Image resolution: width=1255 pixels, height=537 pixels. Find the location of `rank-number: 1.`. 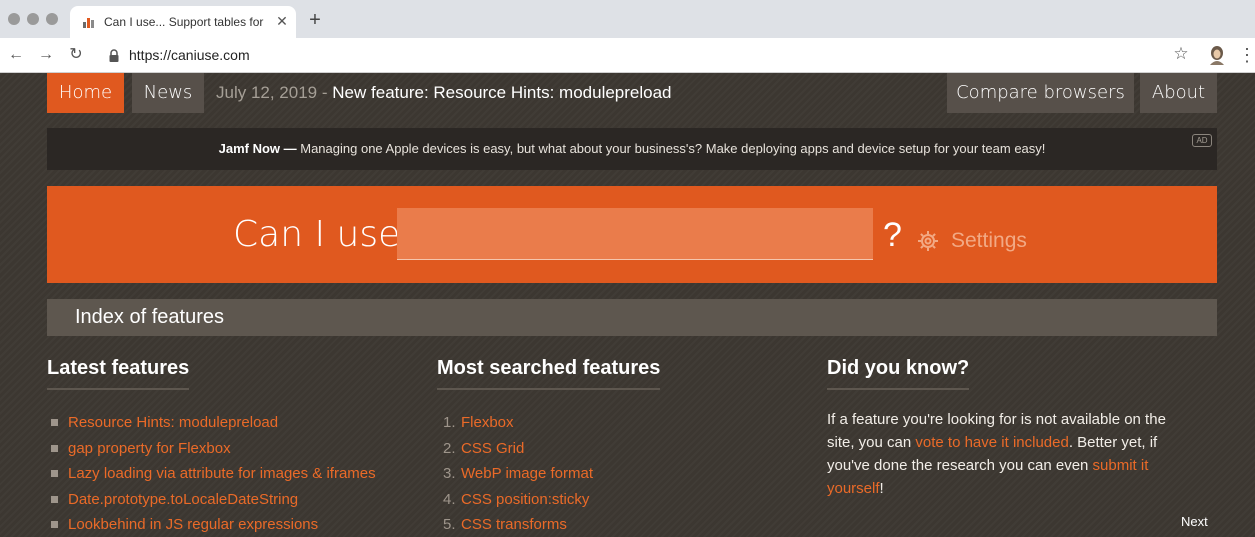

rank-number: 1. is located at coordinates (449, 422).